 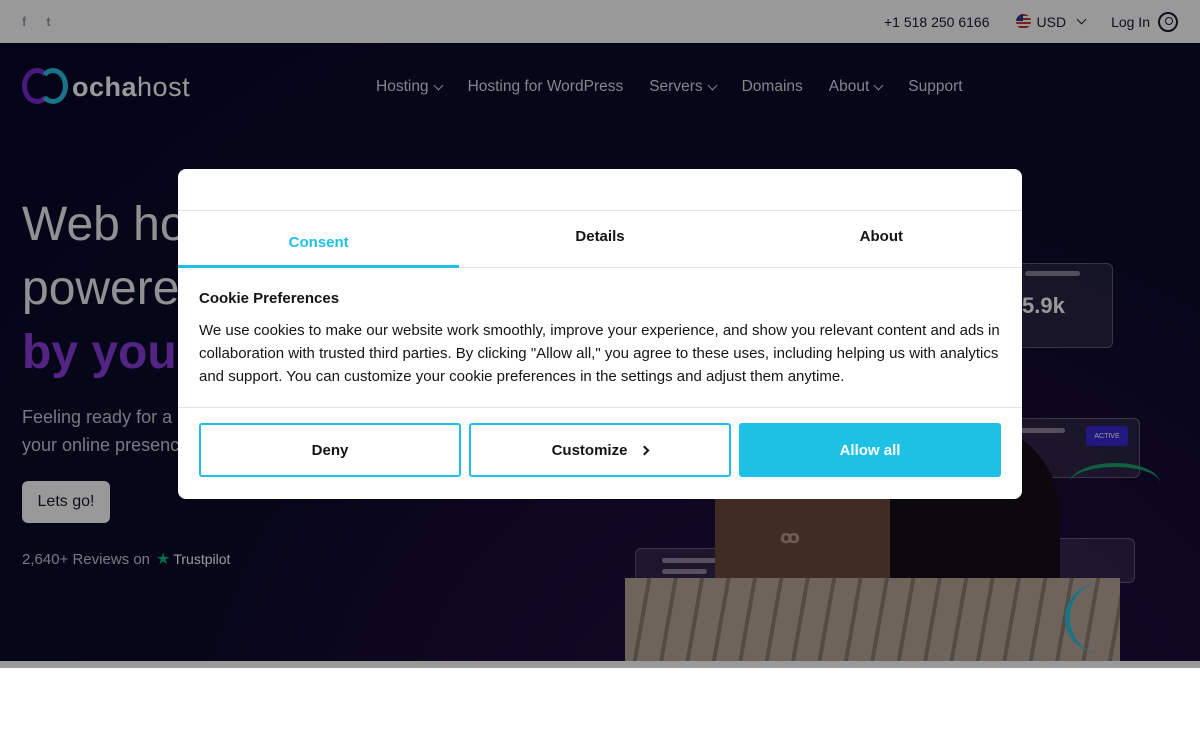 I want to click on chevron-right-icon, so click(x=644, y=450).